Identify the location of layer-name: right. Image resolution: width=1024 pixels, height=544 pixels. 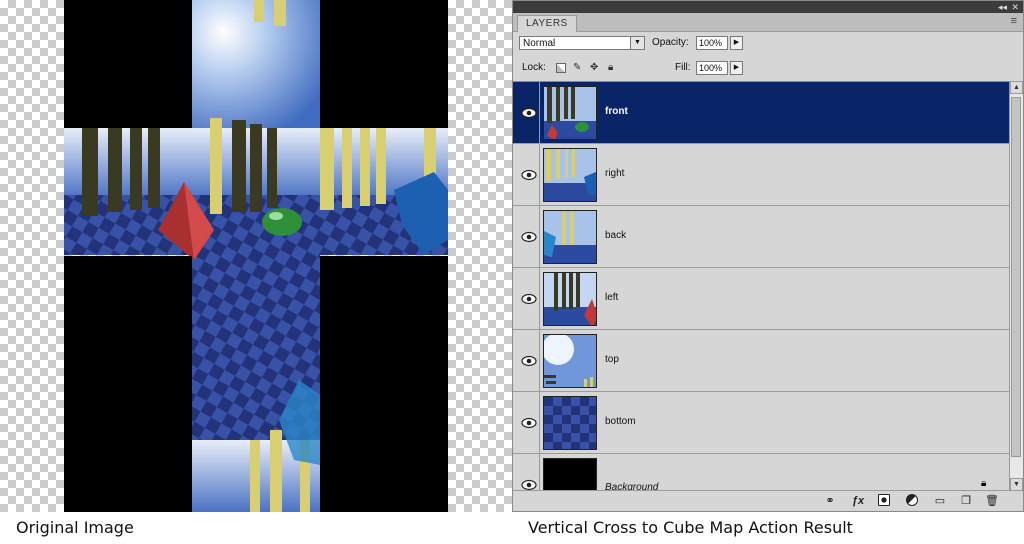
(615, 173).